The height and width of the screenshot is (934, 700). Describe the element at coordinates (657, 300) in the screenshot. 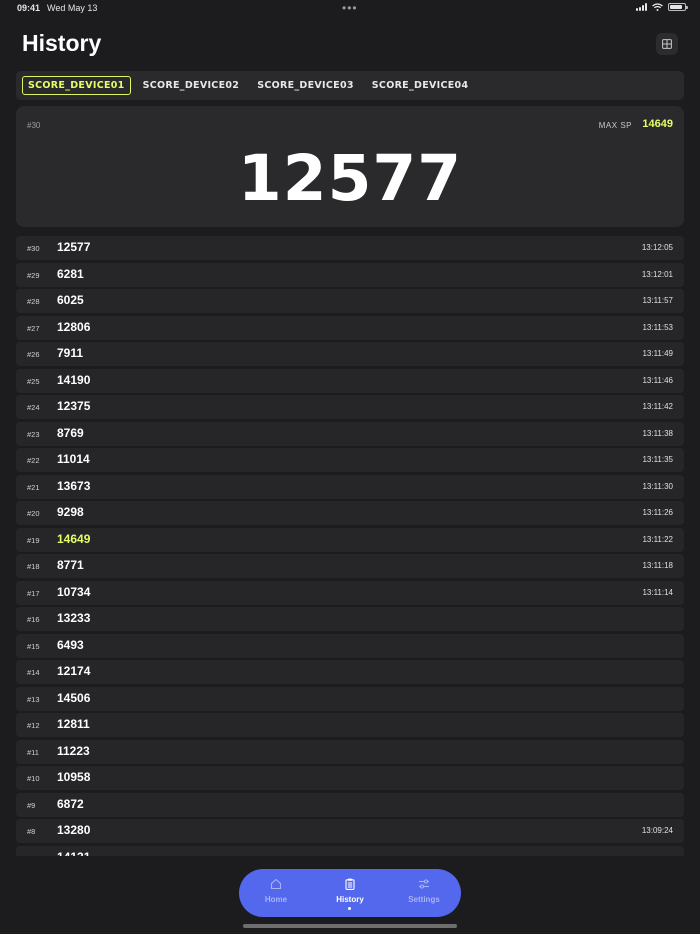

I see `history-row-time: 13:11:57` at that location.